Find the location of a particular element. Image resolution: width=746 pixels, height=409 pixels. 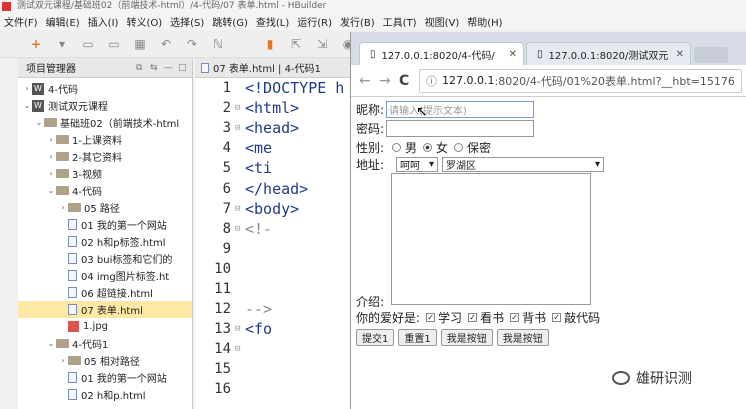

page-icon: ▯ is located at coordinates (373, 54).